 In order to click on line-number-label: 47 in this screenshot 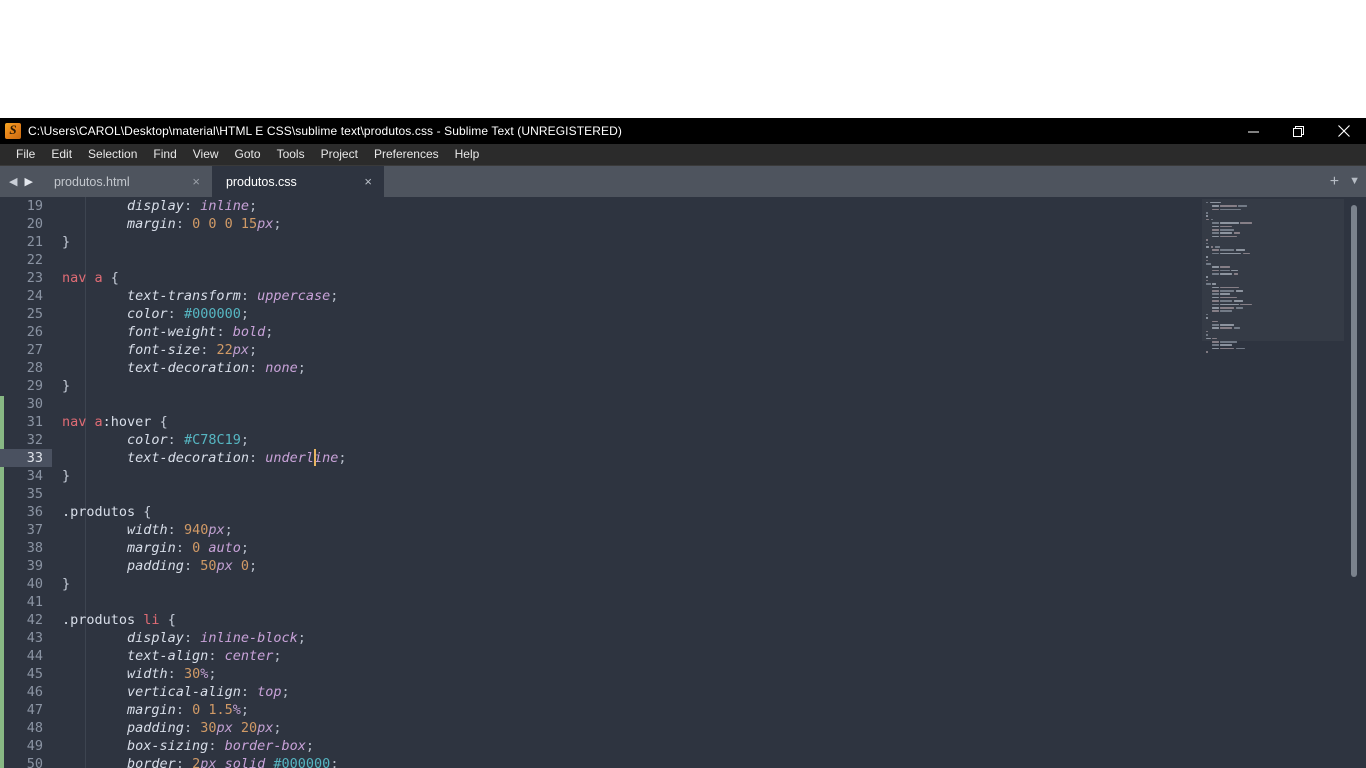, I will do `click(34, 710)`.